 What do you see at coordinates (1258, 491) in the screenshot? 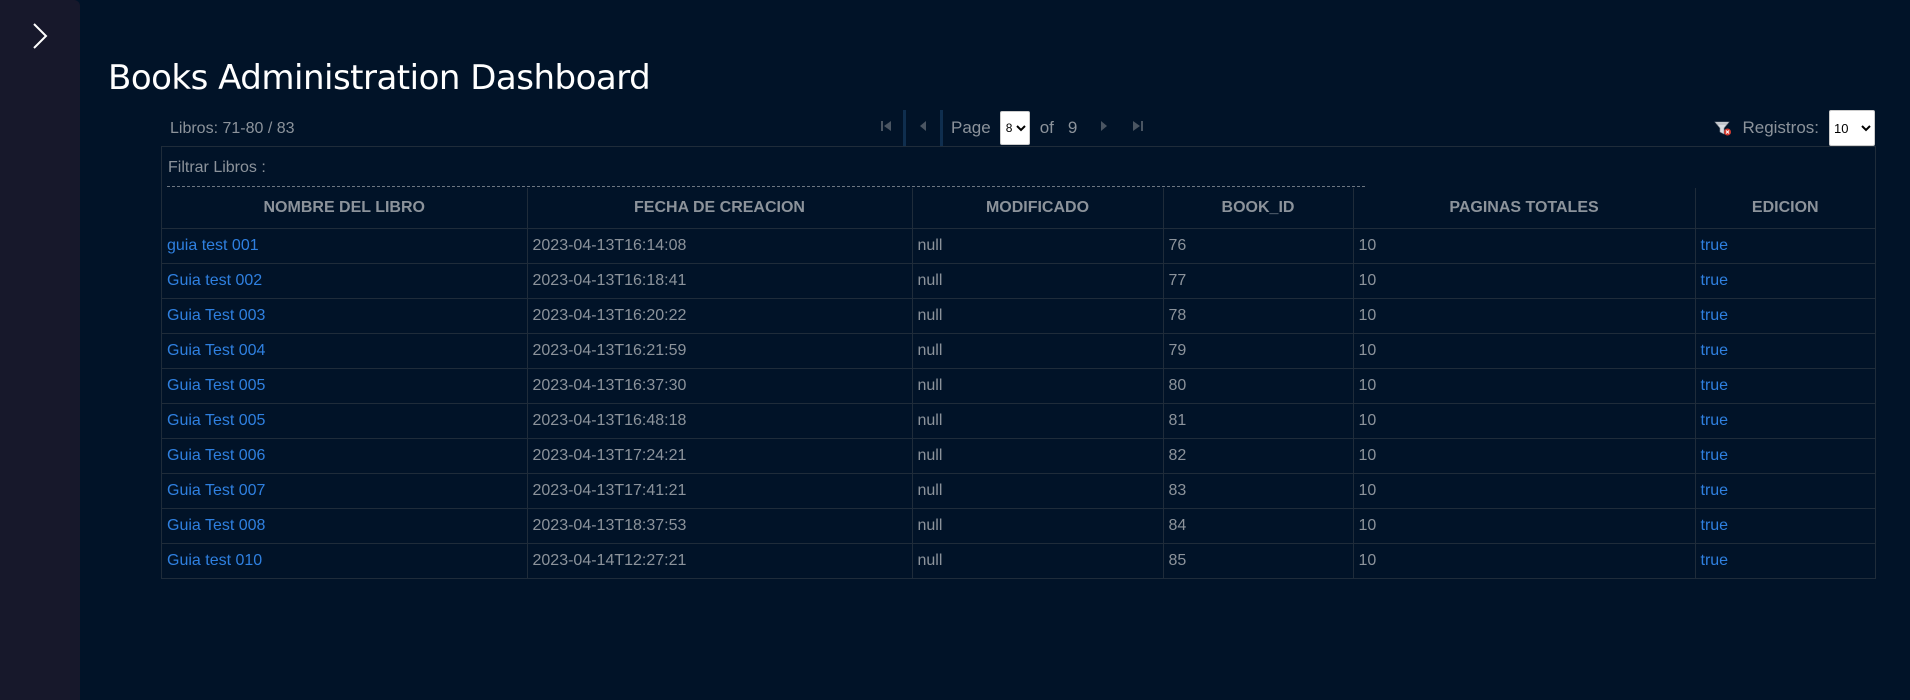
I see `book-id-cell: 83` at bounding box center [1258, 491].